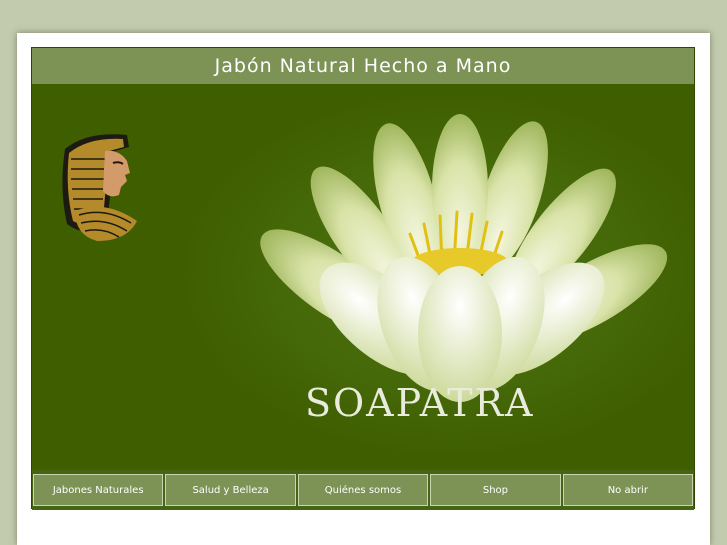  Describe the element at coordinates (230, 490) in the screenshot. I see `nav-salud-y-belleza: Salud y Belleza` at that location.